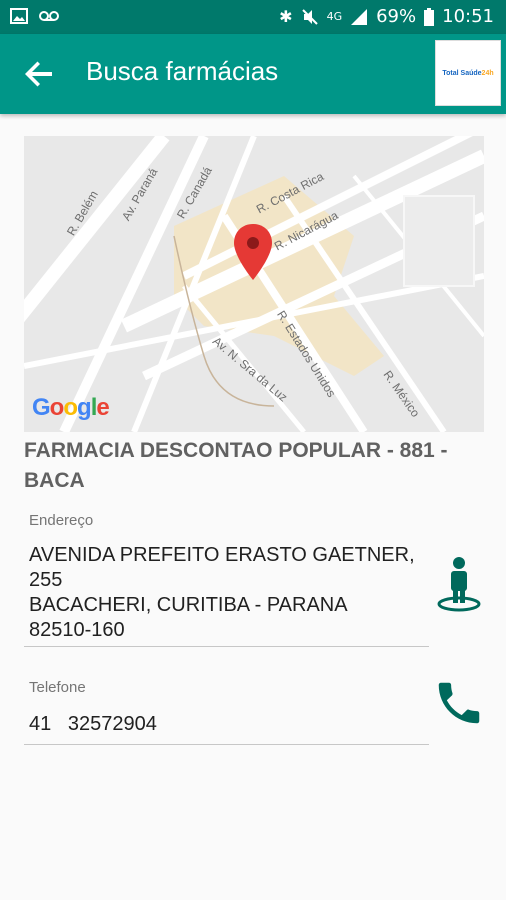 The width and height of the screenshot is (506, 900). What do you see at coordinates (468, 73) in the screenshot?
I see `brand-logo: Total Saúde24h` at bounding box center [468, 73].